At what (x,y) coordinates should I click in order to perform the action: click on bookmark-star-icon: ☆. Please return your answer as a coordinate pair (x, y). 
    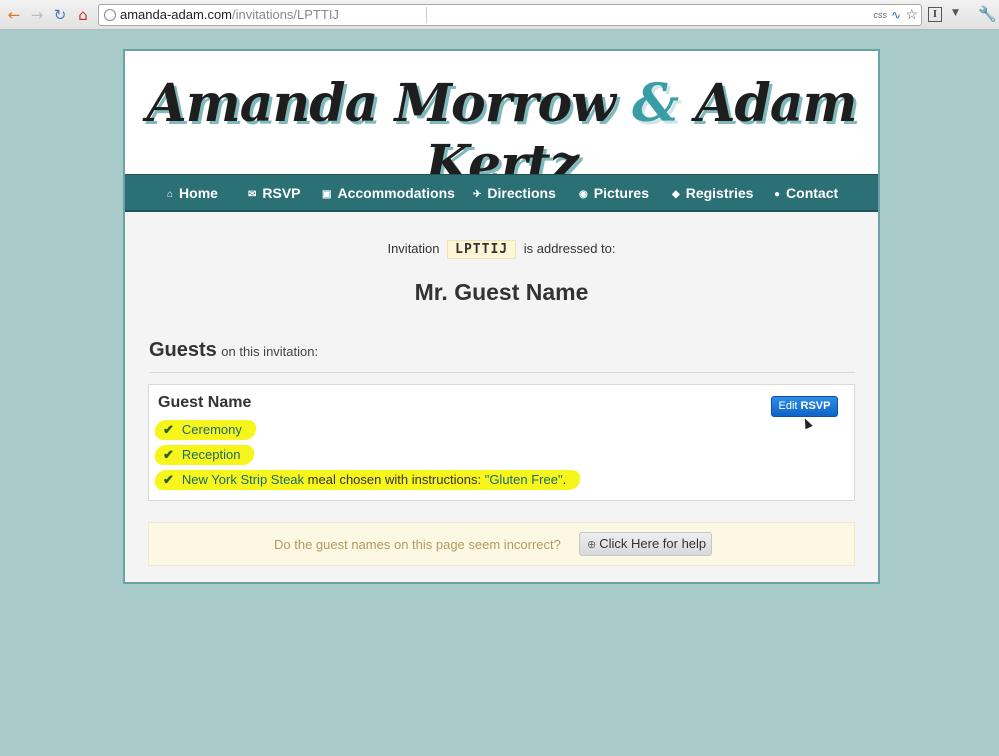
    Looking at the image, I should click on (911, 14).